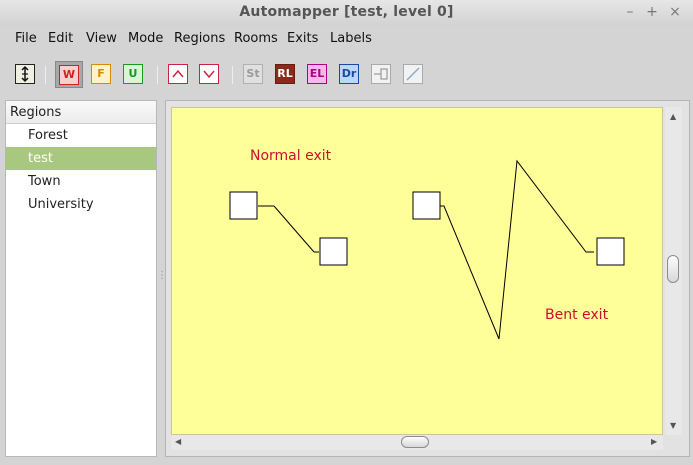  I want to click on w-mode-button-pressed: W, so click(69, 74).